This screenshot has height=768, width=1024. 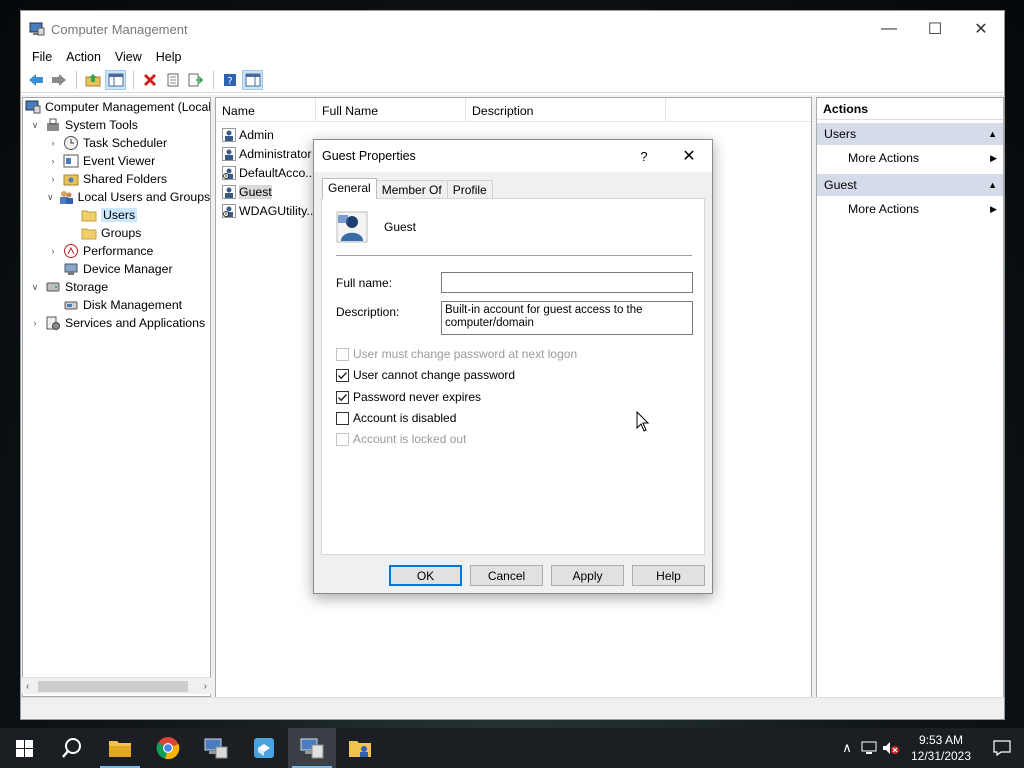 I want to click on ok-button: OK, so click(x=425, y=575).